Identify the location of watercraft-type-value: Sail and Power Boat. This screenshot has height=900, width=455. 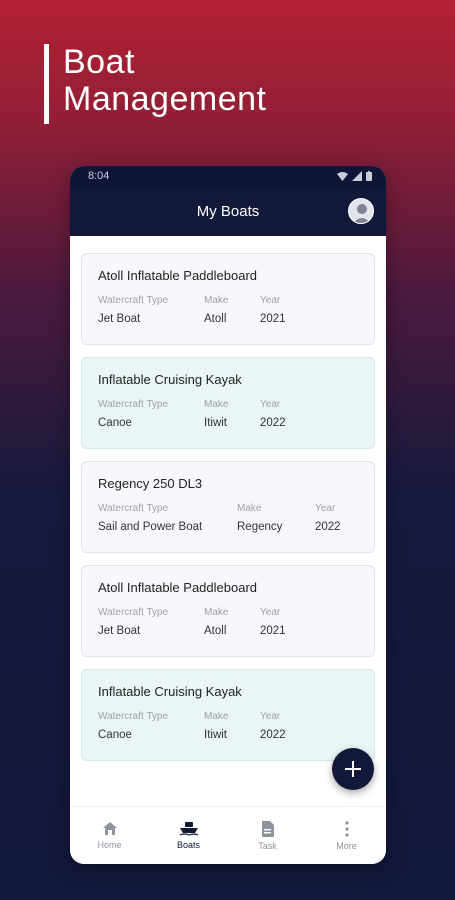
(150, 527).